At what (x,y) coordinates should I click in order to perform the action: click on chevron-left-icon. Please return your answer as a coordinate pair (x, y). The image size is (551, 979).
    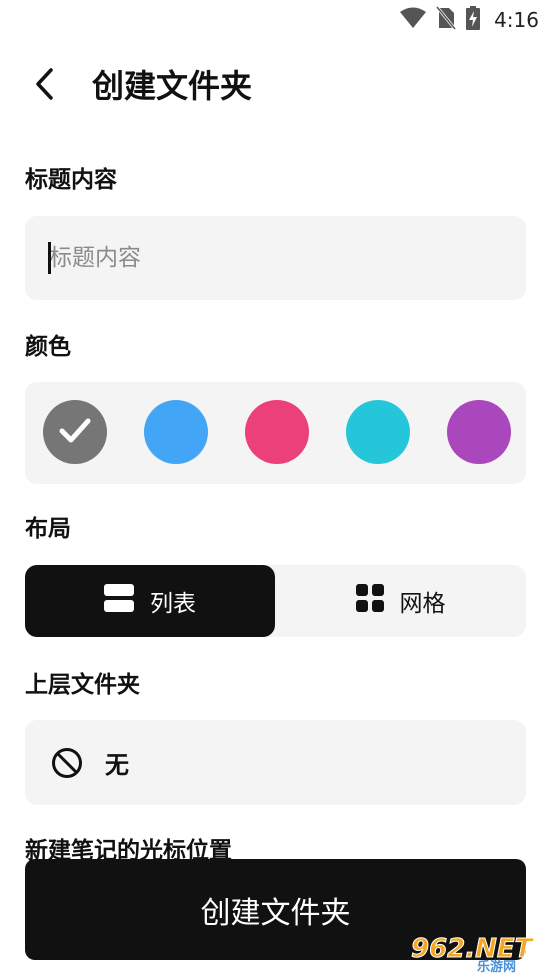
    Looking at the image, I should click on (44, 86).